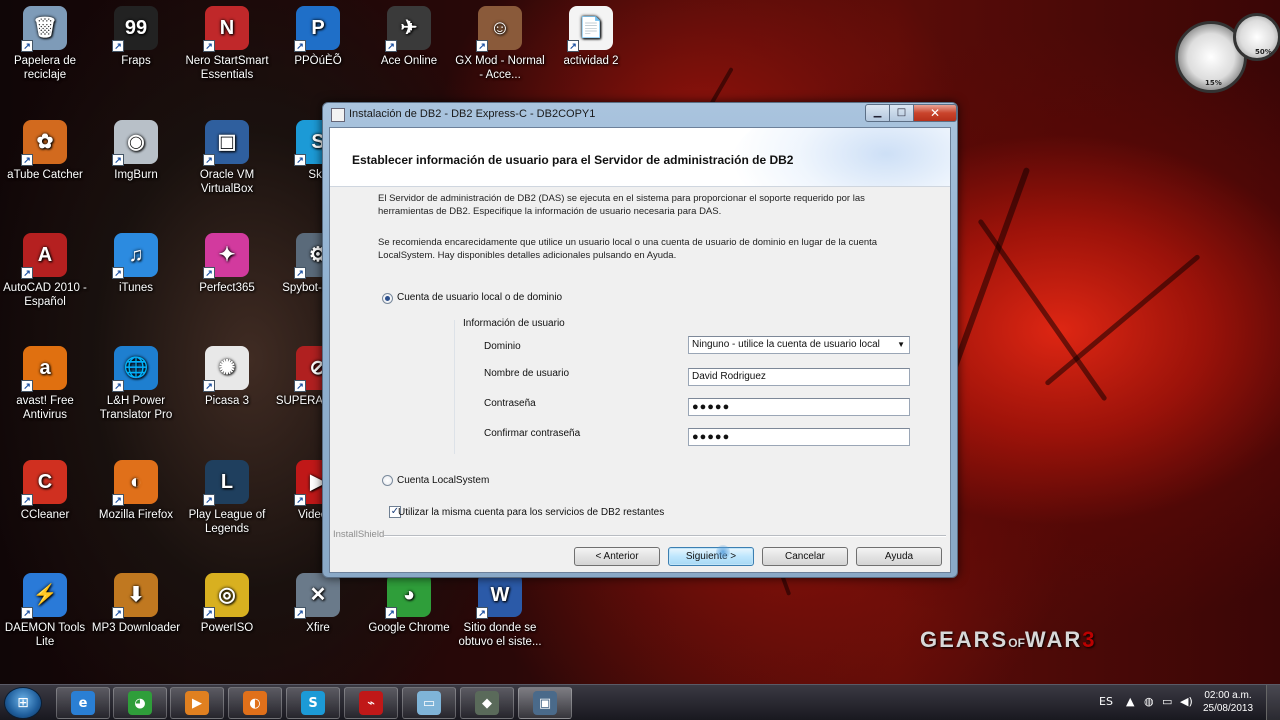 The width and height of the screenshot is (1280, 720). What do you see at coordinates (799, 437) in the screenshot?
I see `confirm-password-field: ●●●●●` at bounding box center [799, 437].